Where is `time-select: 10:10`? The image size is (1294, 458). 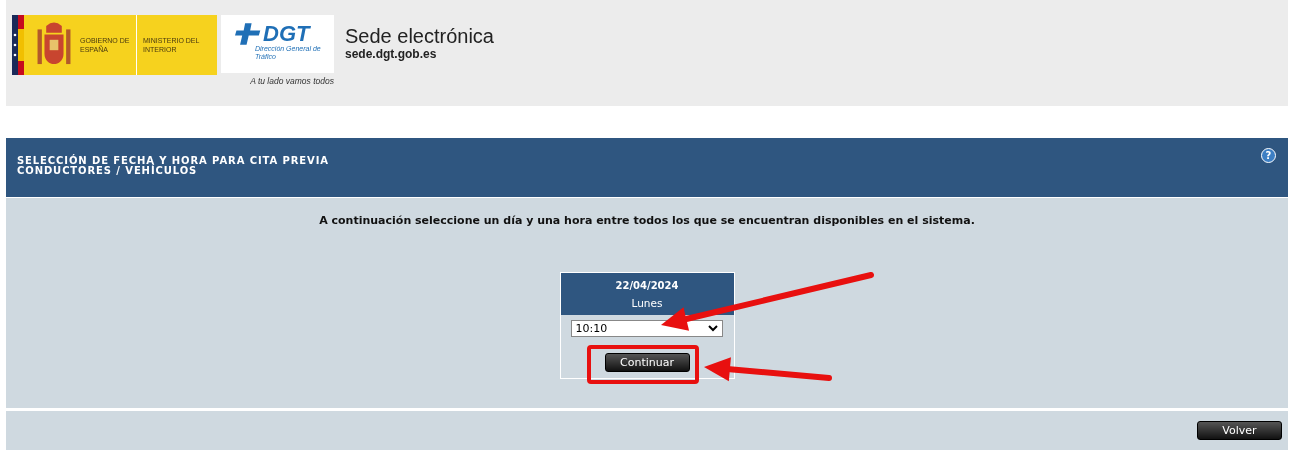
time-select: 10:10 is located at coordinates (646, 328).